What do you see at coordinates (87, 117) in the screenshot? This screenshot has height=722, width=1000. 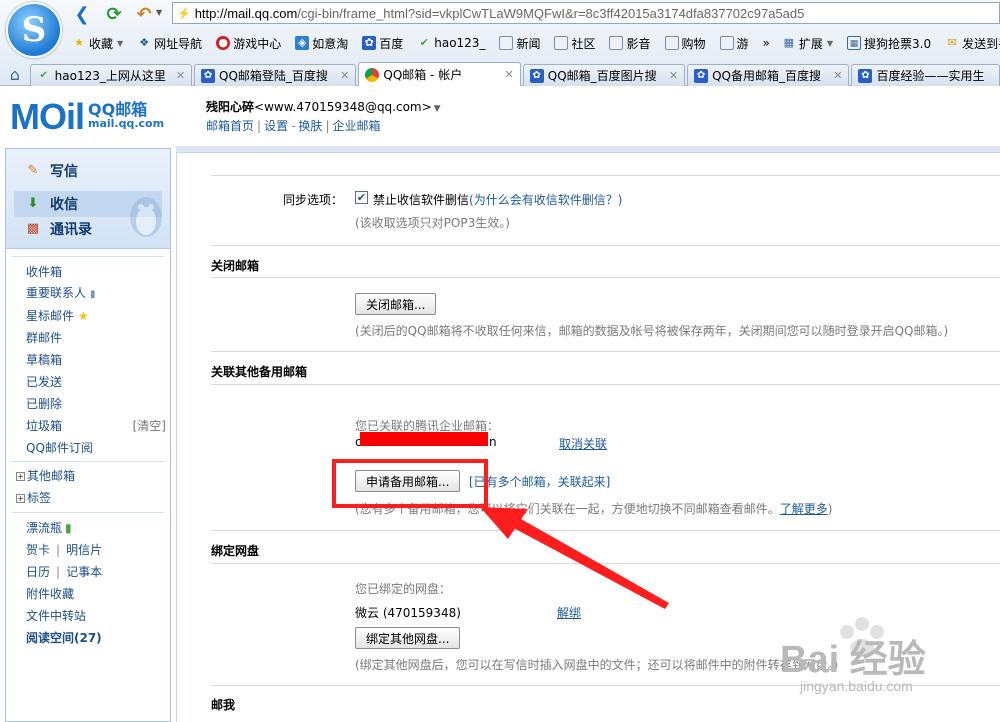 I see `qq-mail-logo: MOil QQ邮箱 mail.qq.com` at bounding box center [87, 117].